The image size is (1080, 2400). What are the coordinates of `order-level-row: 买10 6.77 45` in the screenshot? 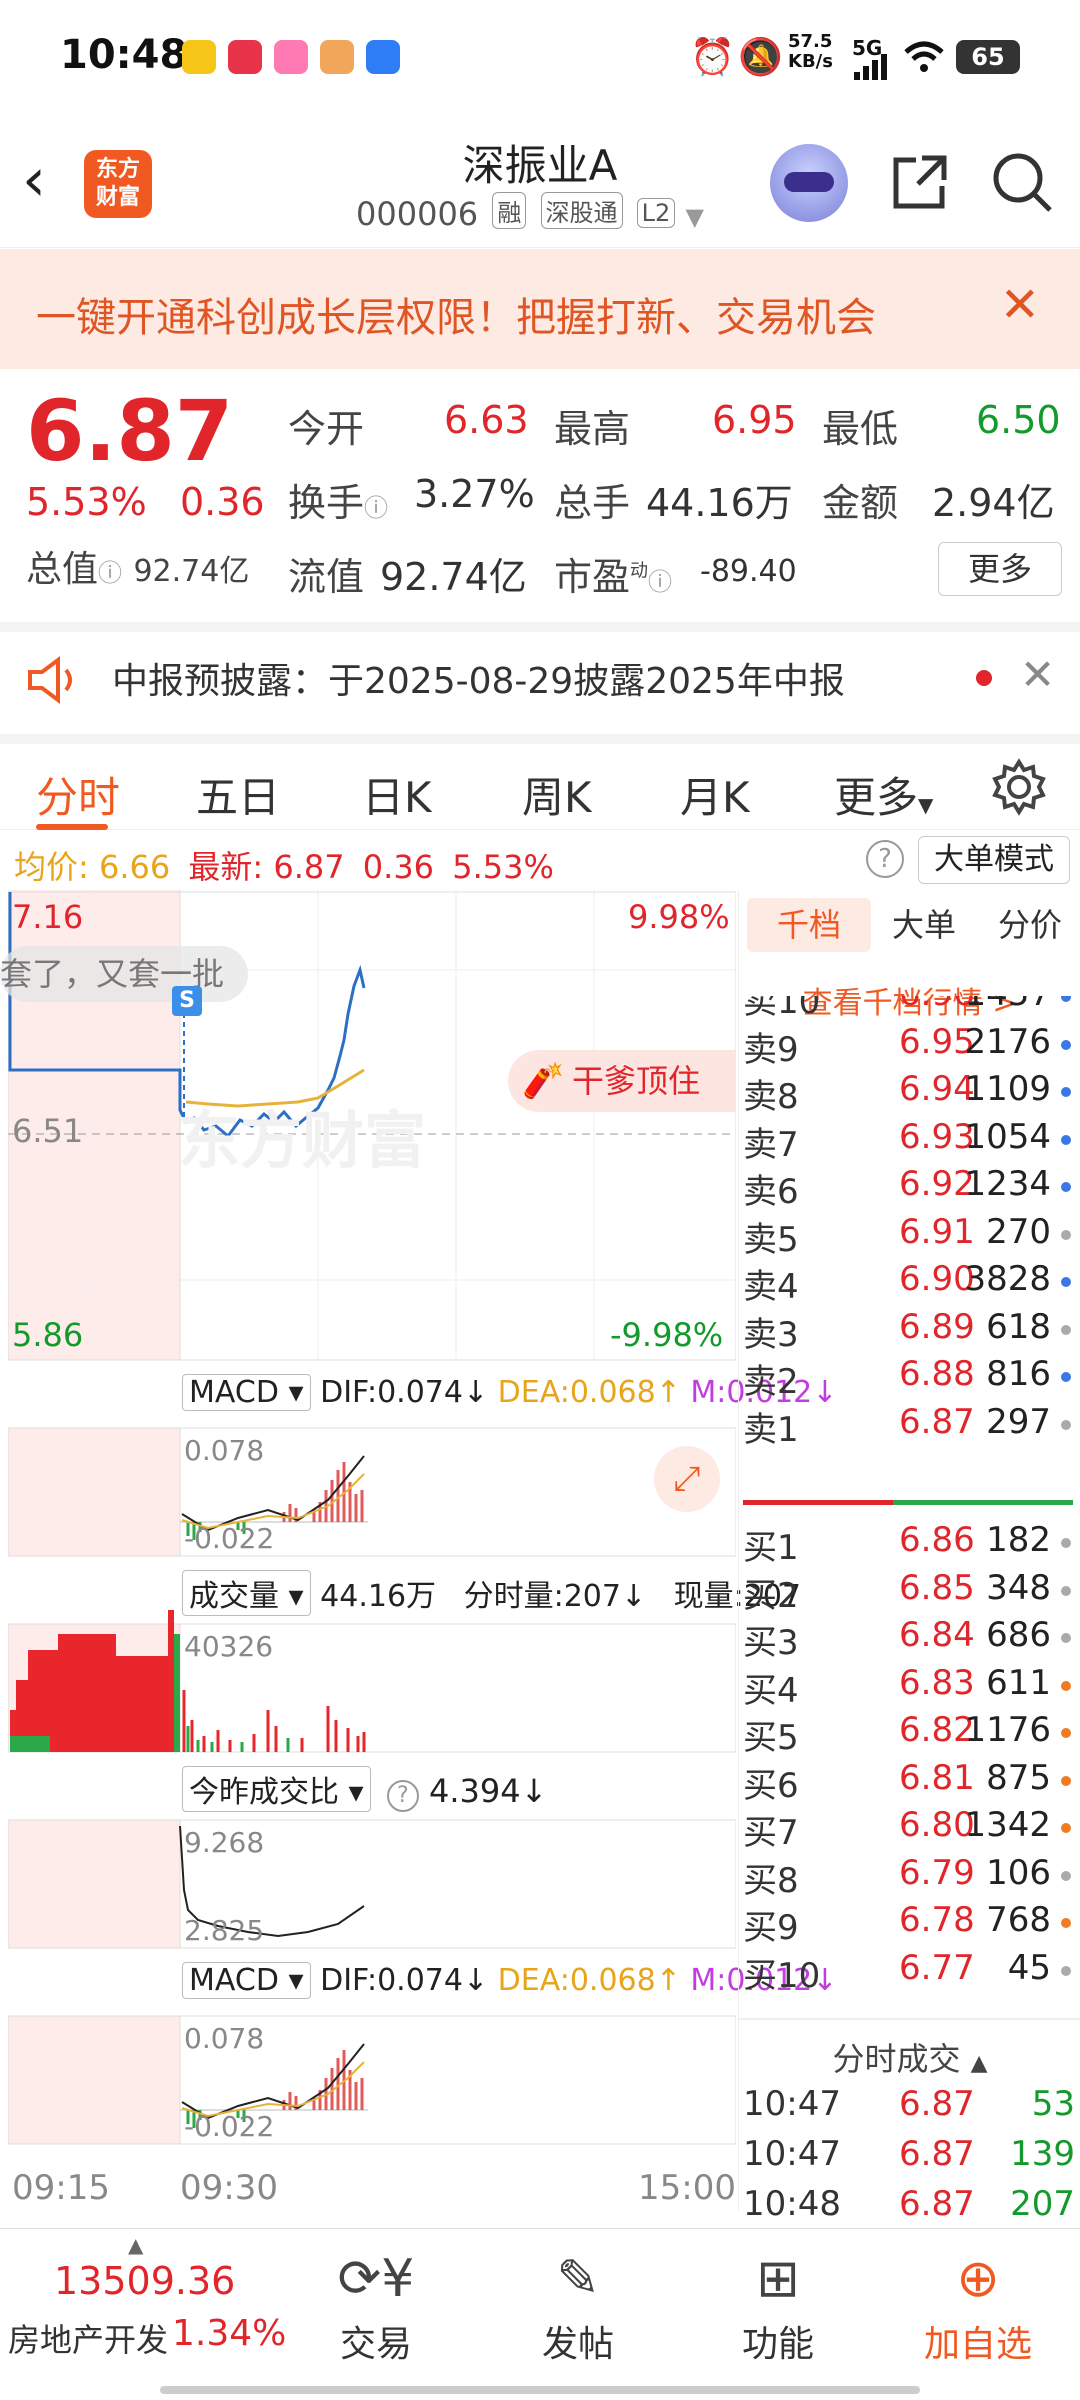 It's located at (909, 1972).